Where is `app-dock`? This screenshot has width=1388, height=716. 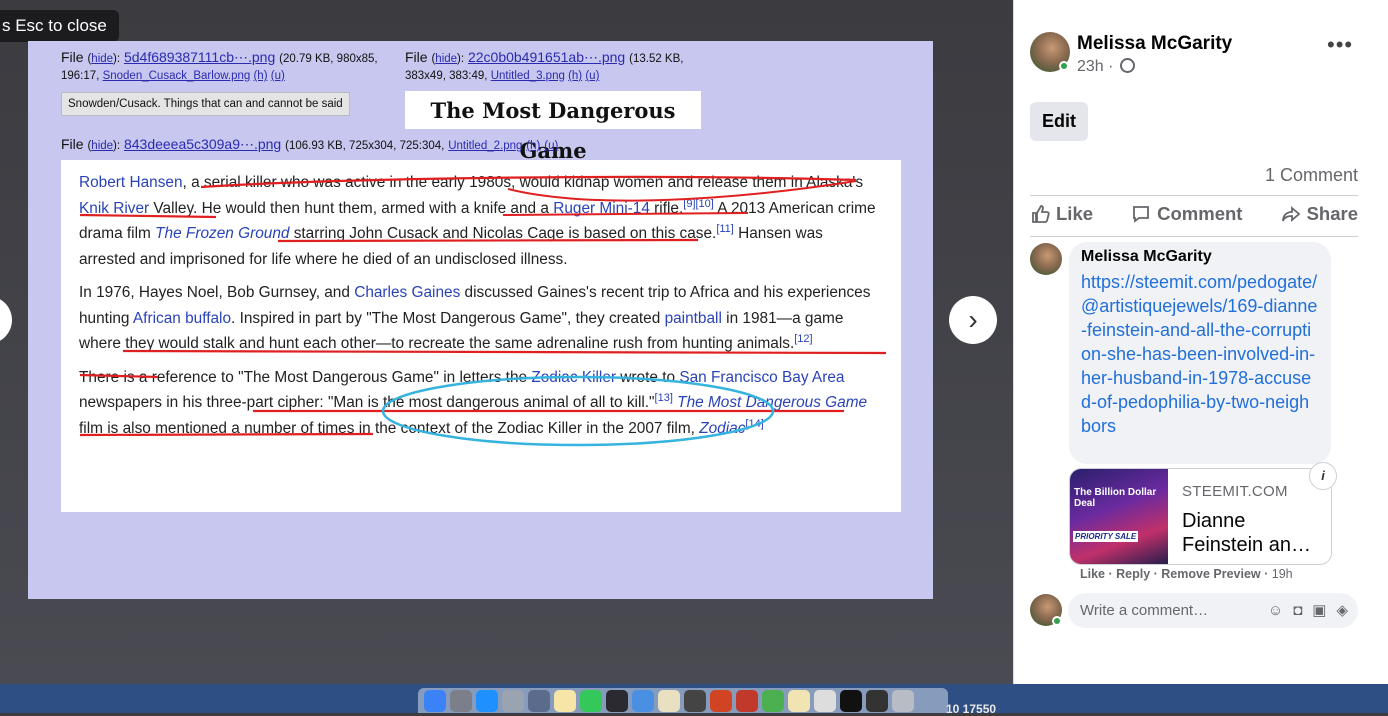 app-dock is located at coordinates (683, 700).